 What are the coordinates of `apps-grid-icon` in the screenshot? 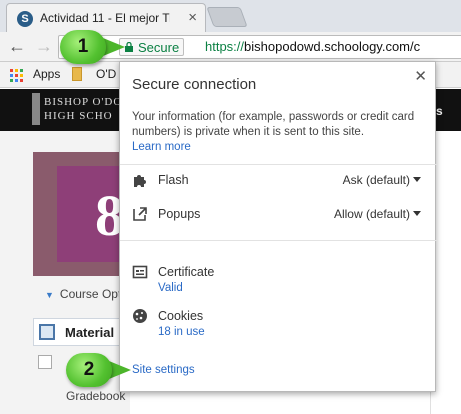 It's located at (16, 75).